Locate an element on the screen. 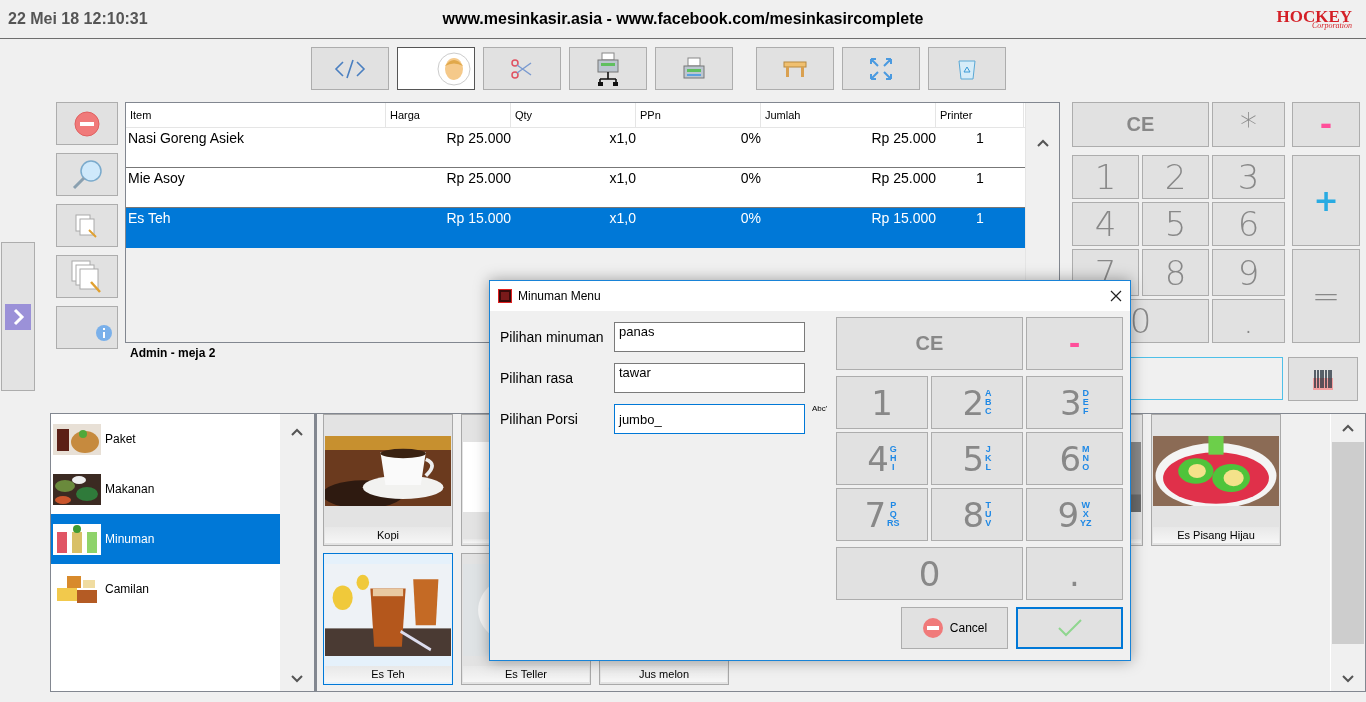  header-title: www.mesinkasir.asia - www.facebook.com/mesinkasircomplete is located at coordinates (683, 19).